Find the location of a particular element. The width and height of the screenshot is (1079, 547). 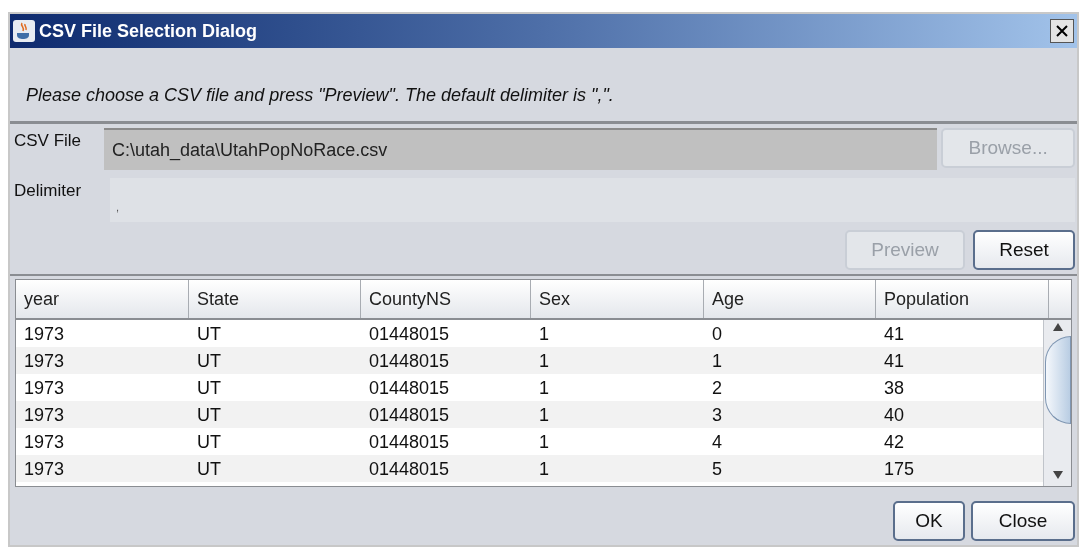

field-label: Delimiter is located at coordinates (48, 191).